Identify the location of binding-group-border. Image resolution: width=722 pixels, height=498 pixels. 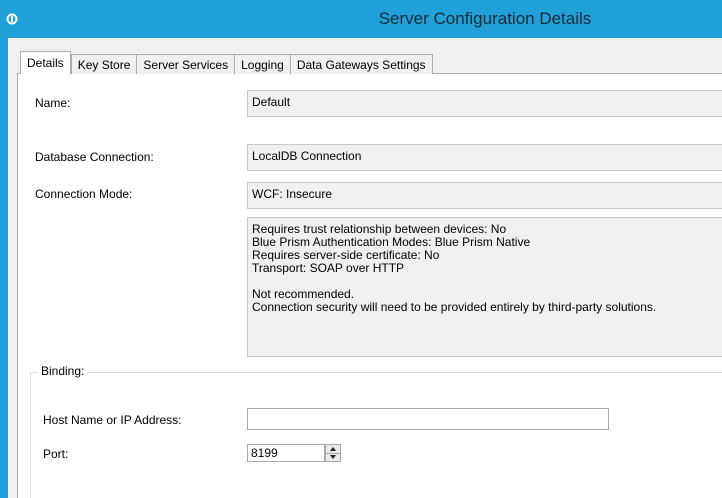
(376, 372).